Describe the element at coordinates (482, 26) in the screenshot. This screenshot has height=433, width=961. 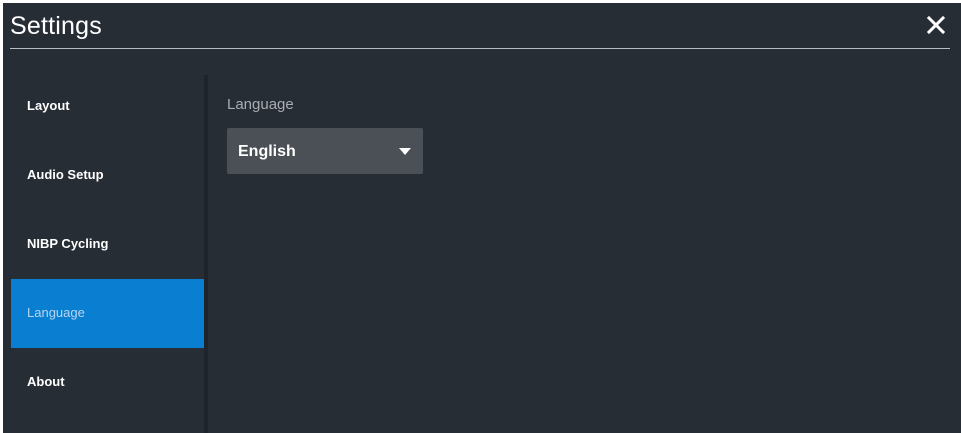
I see `settings-header: Settings` at that location.